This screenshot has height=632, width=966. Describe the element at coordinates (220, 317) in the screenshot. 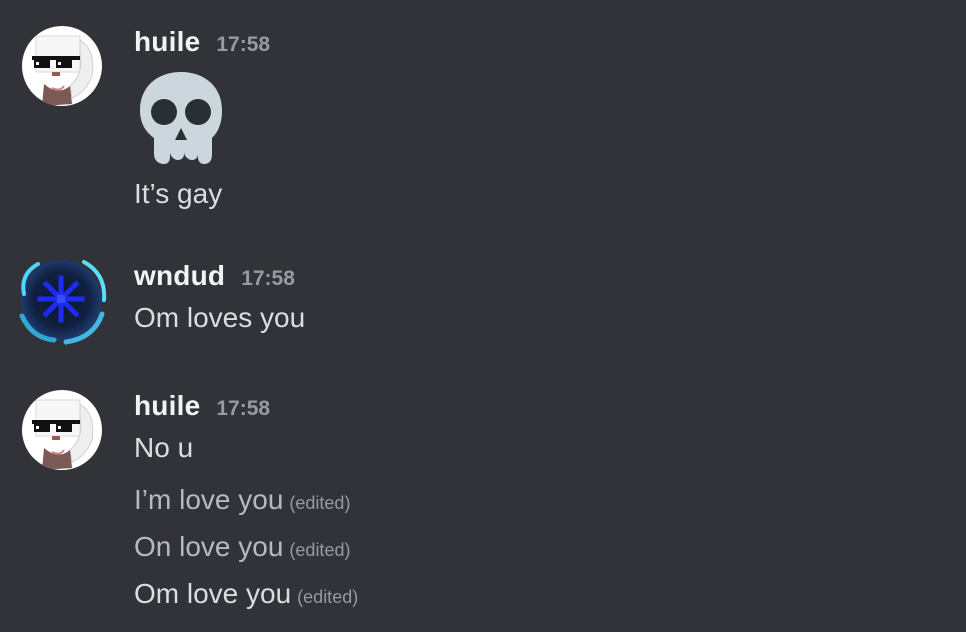

I see `message-text: Om loves you` at that location.